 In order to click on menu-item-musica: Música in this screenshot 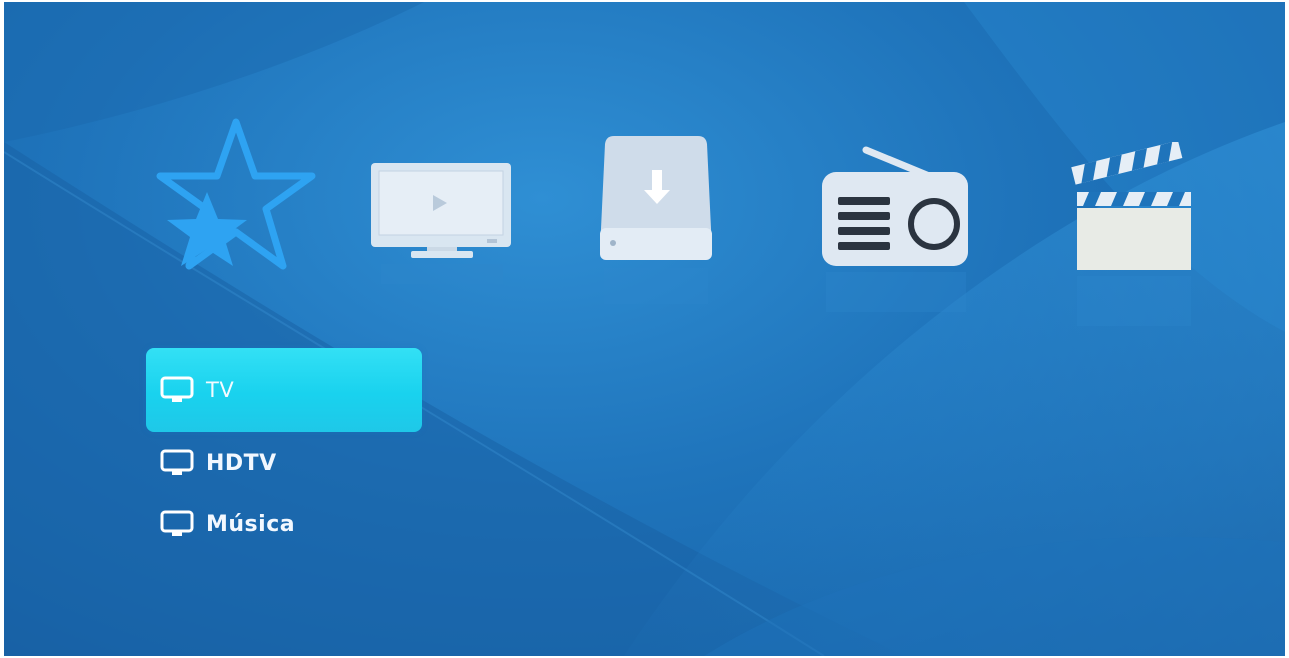, I will do `click(284, 524)`.